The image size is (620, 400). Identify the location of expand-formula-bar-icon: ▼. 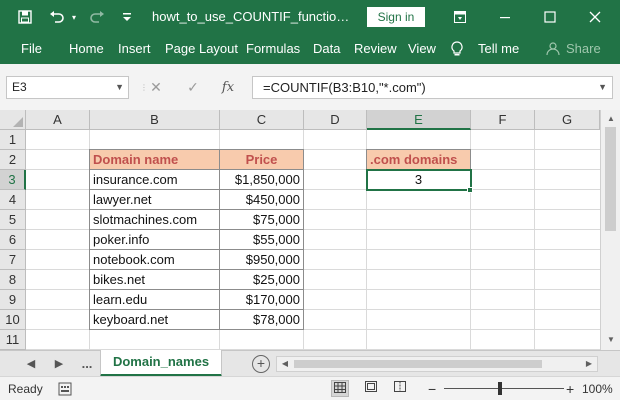
(602, 87).